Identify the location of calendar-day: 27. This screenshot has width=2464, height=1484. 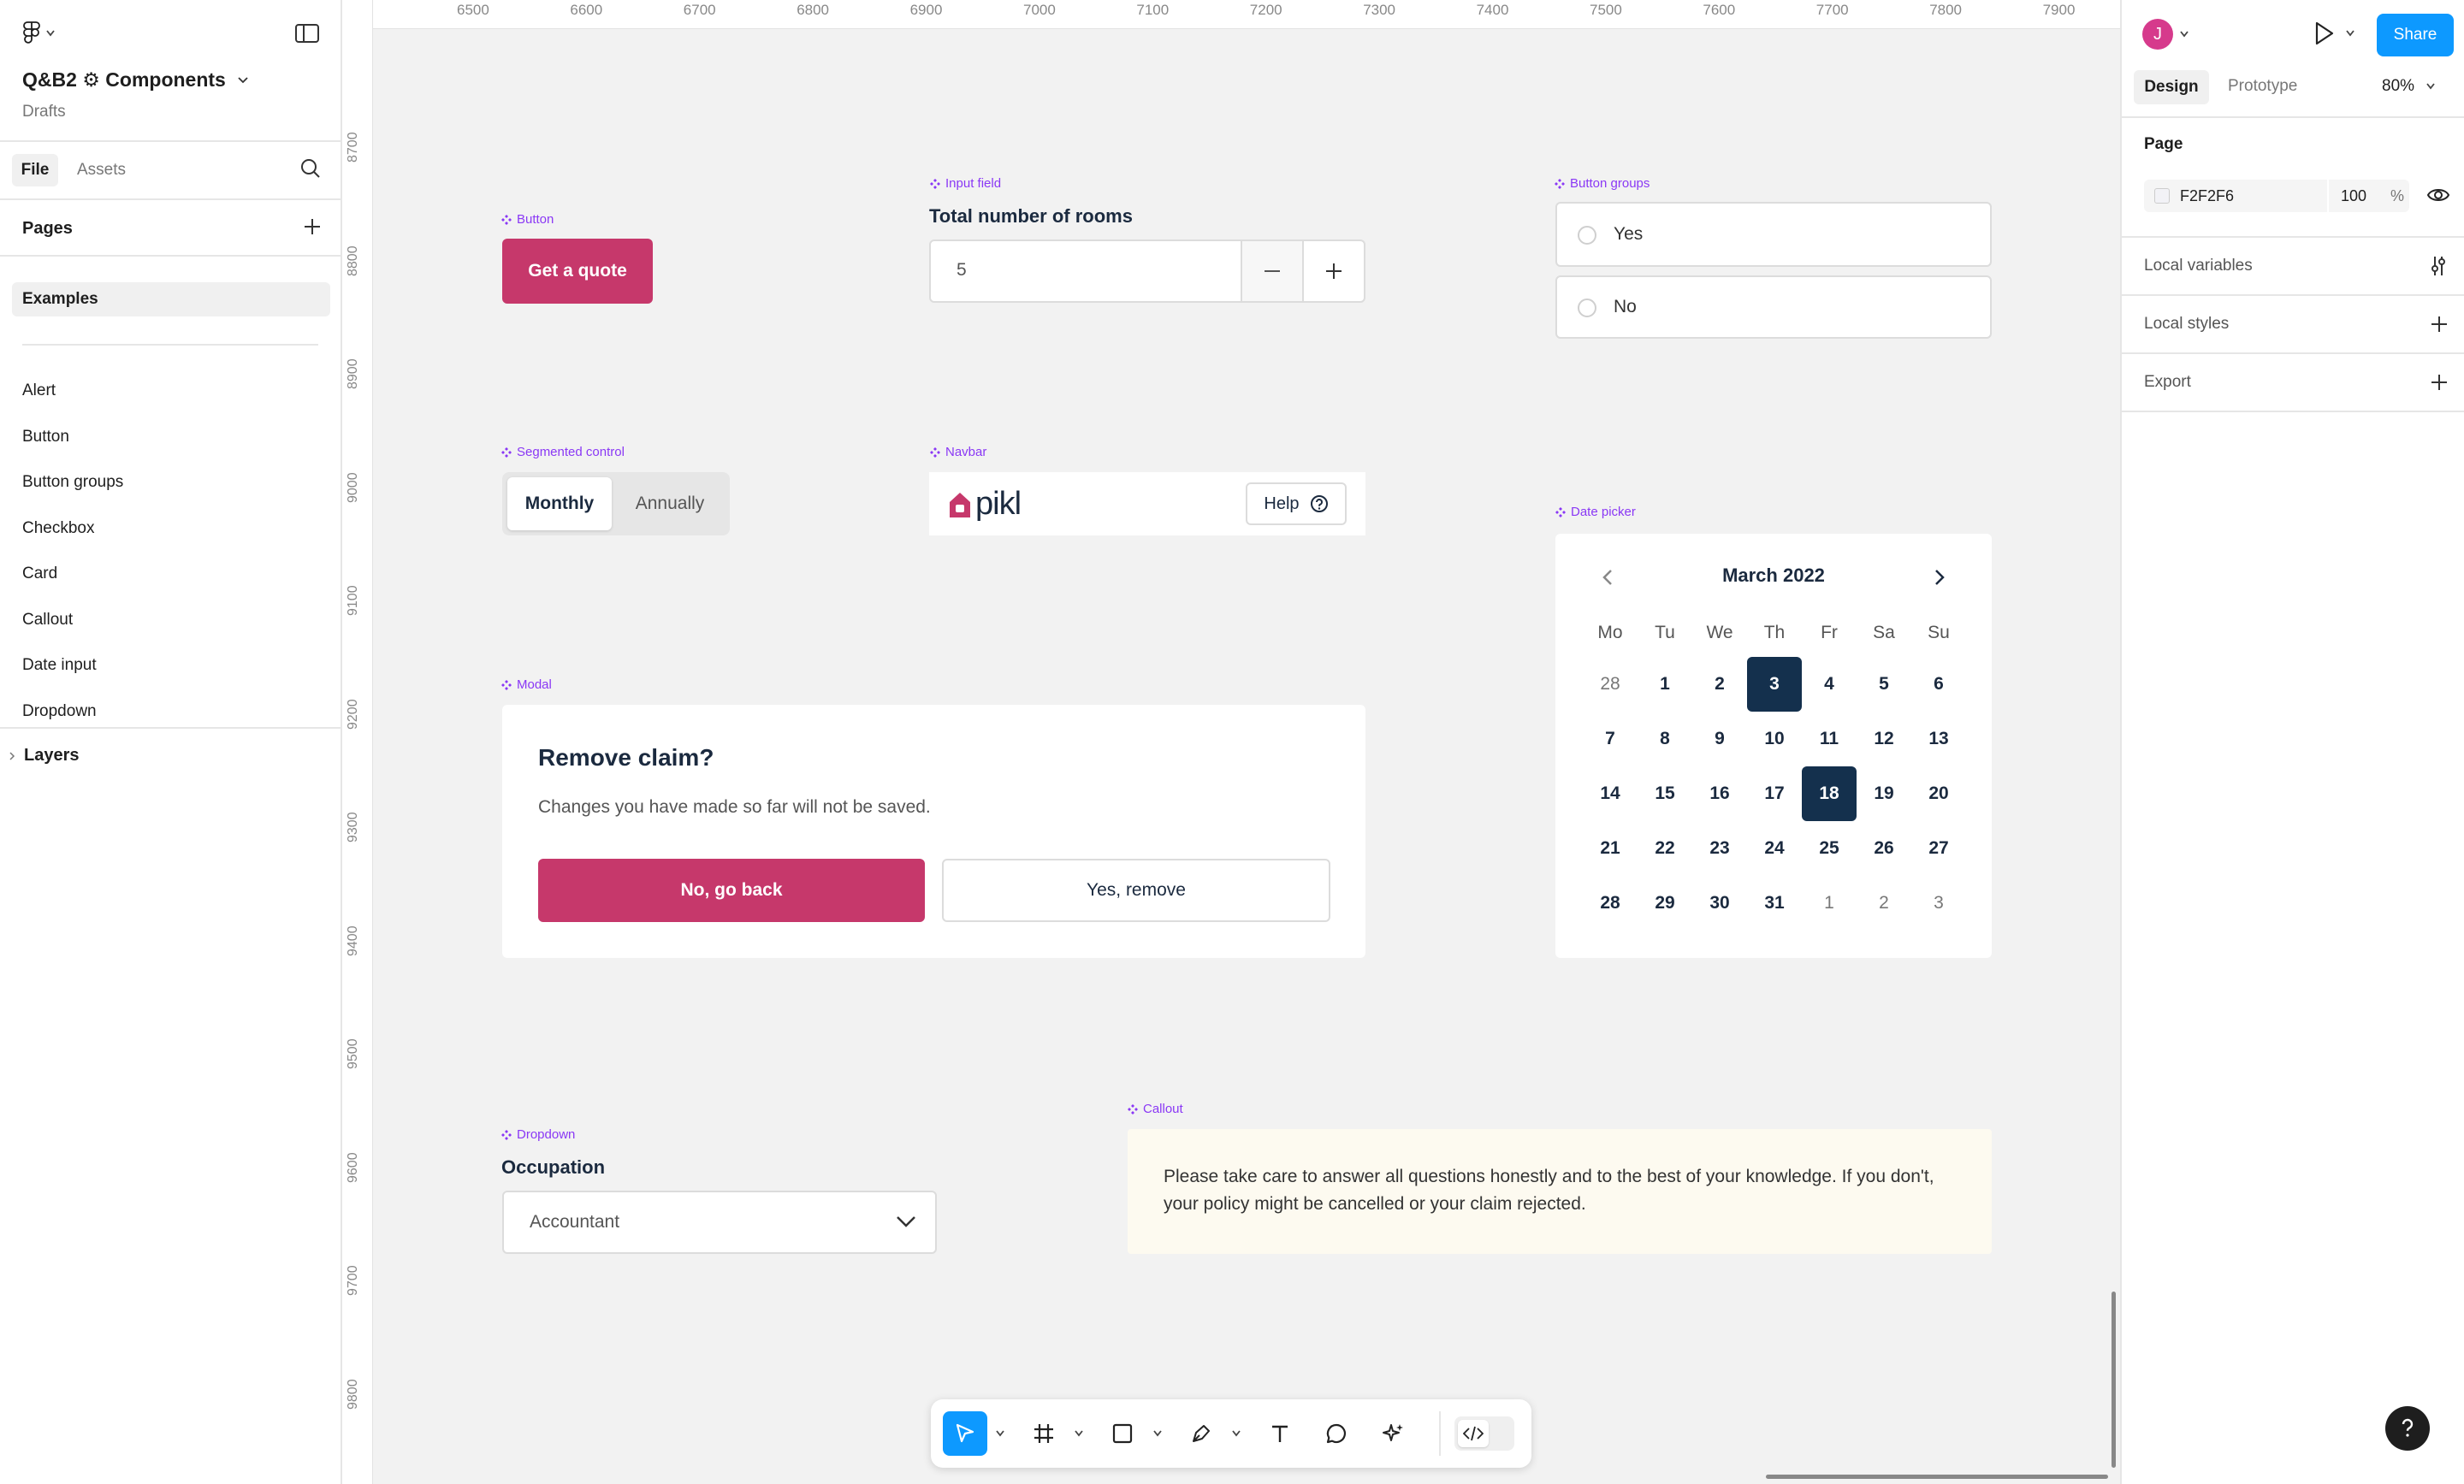
(1938, 848).